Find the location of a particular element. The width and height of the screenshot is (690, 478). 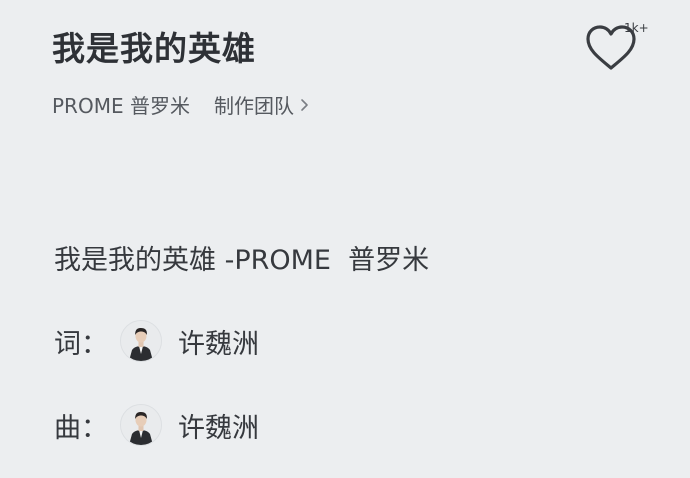

lyricist-name: 许魏洲 is located at coordinates (218, 341).